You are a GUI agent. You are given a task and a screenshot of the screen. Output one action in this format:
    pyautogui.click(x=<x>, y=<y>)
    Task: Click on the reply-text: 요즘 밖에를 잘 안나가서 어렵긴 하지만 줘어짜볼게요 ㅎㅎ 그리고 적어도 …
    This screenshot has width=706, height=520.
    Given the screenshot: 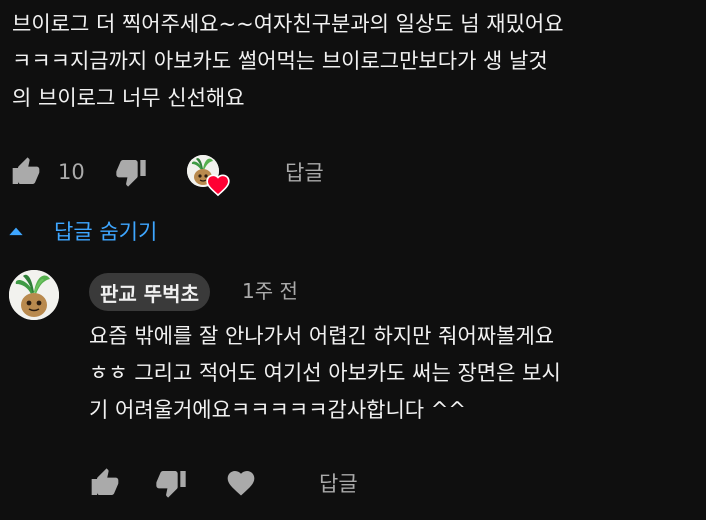 What is the action you would take?
    pyautogui.click(x=325, y=373)
    